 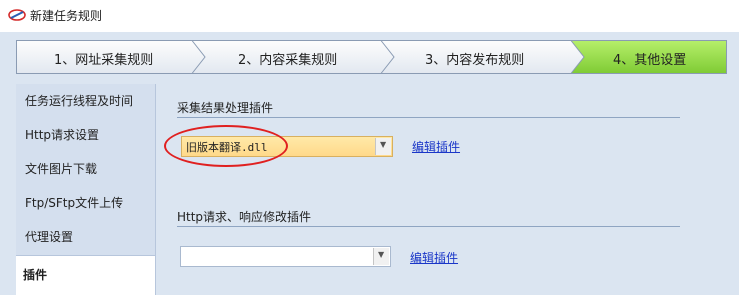 I want to click on sidebar-item-label: 插件, so click(x=35, y=275).